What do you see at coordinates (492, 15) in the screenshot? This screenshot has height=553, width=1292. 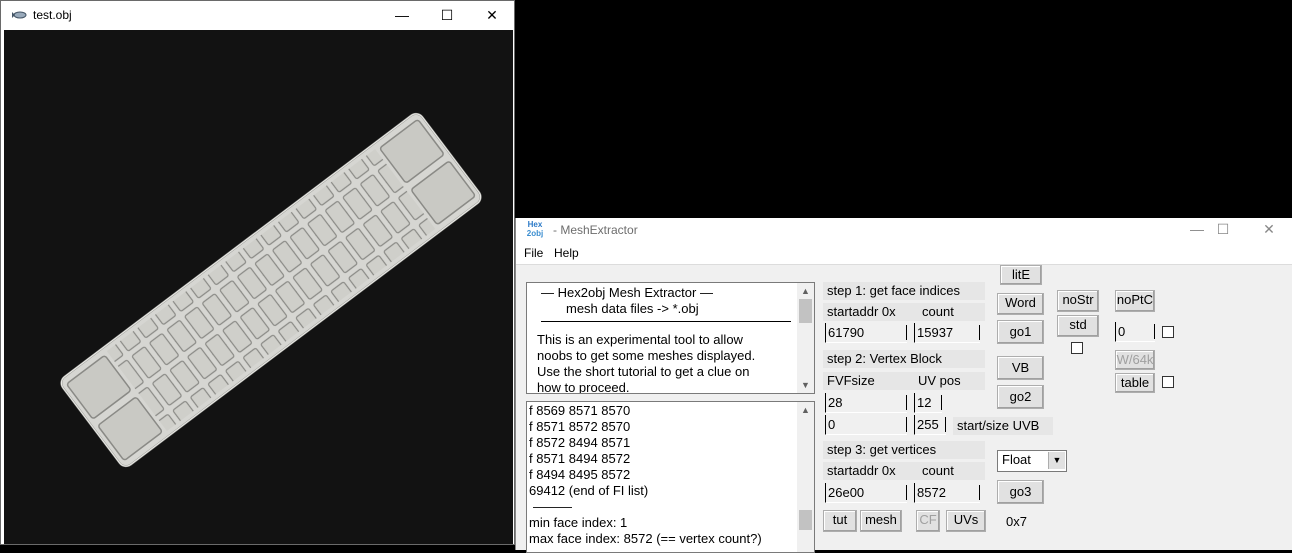 I see `close-button: ✕` at bounding box center [492, 15].